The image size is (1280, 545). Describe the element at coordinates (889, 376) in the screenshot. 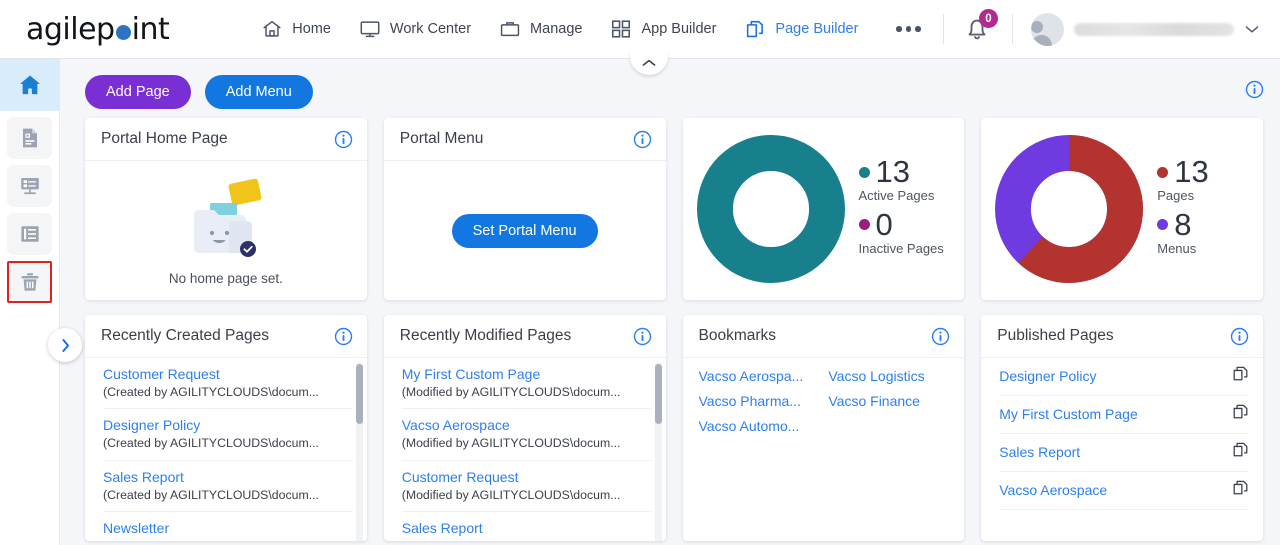

I see `bookmark-link: Vacso Logistics` at that location.